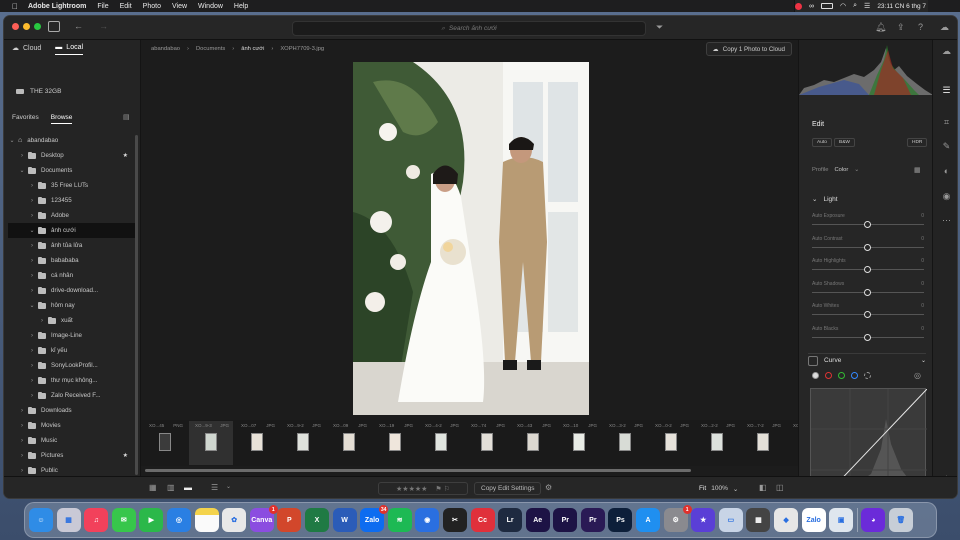 The height and width of the screenshot is (540, 960). Describe the element at coordinates (38, 91) in the screenshot. I see `drive-item: THE 32GB` at that location.